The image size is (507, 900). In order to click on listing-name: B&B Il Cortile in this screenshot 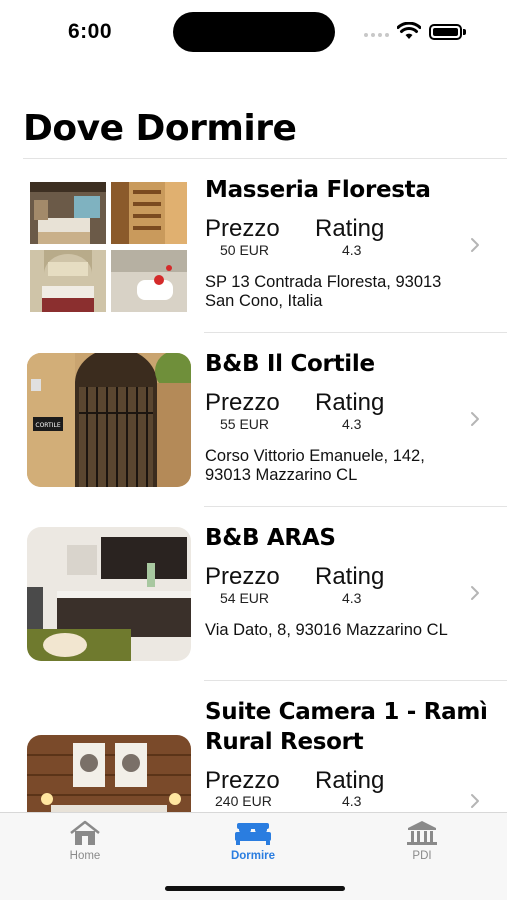, I will do `click(290, 364)`.